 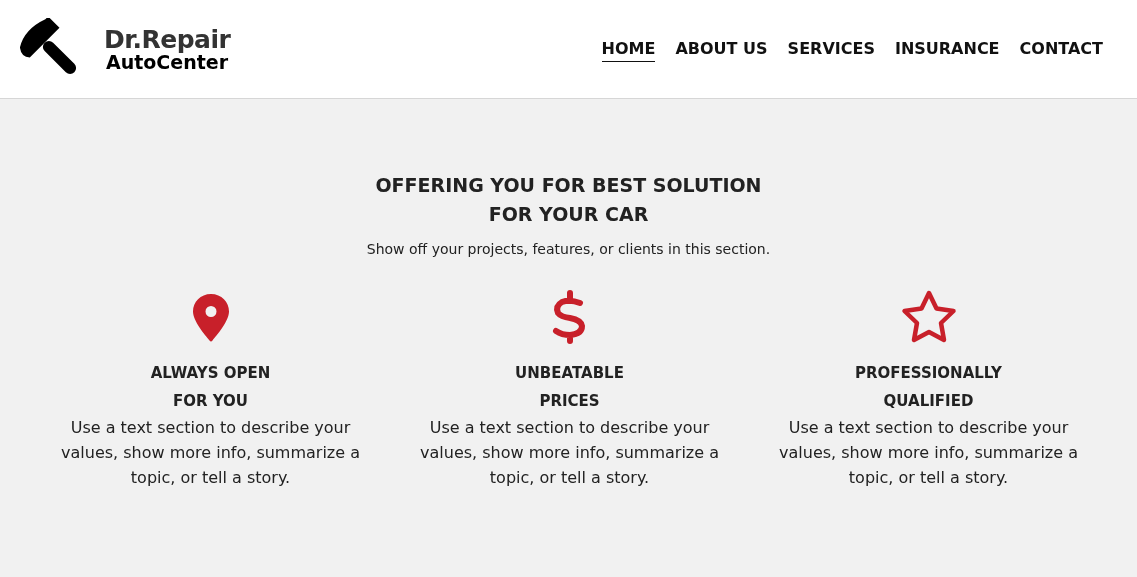 I want to click on logo-subtitle: AutoCenter, so click(x=167, y=62).